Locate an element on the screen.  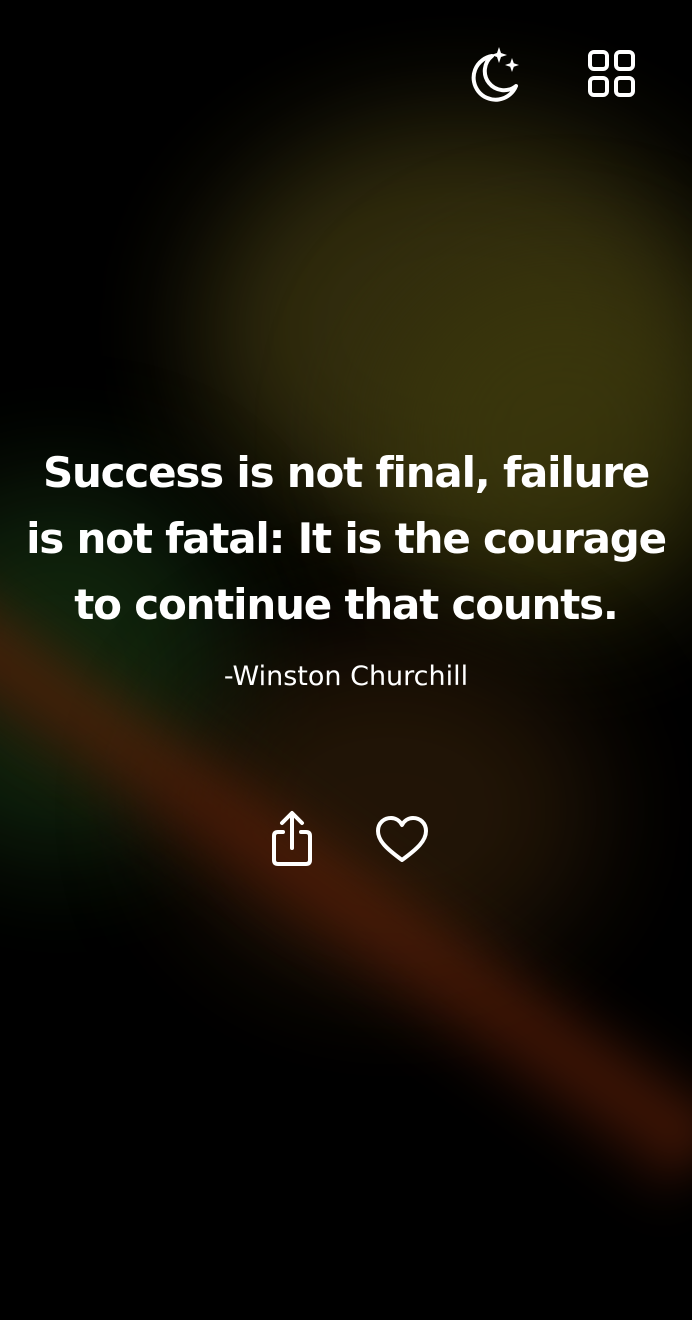
like-button is located at coordinates (402, 840).